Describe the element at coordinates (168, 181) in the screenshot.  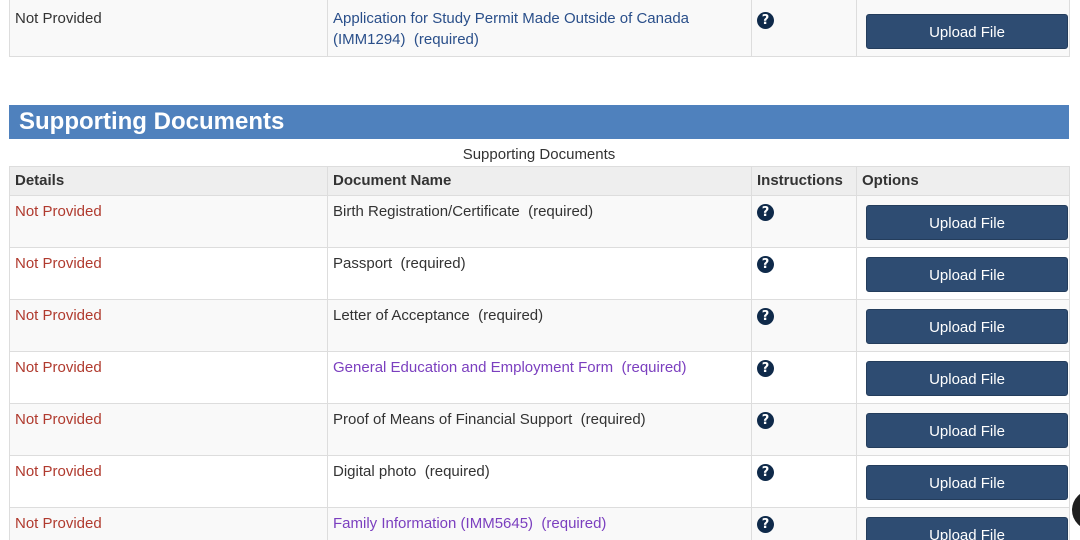
I see `column-header-details: Details` at that location.